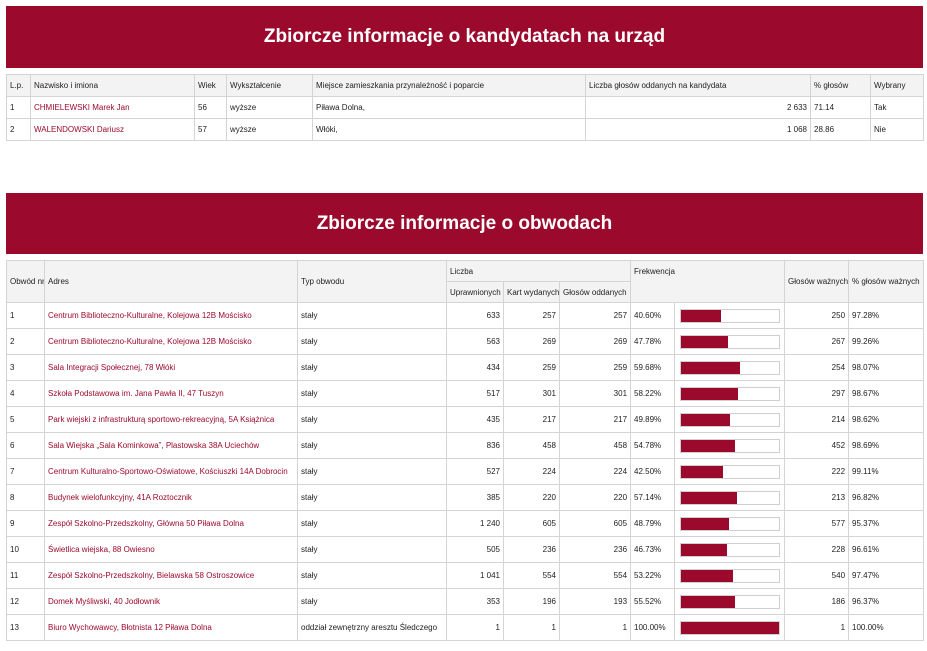 The image size is (927, 651). I want to click on district-turnout: 57.14%, so click(653, 497).